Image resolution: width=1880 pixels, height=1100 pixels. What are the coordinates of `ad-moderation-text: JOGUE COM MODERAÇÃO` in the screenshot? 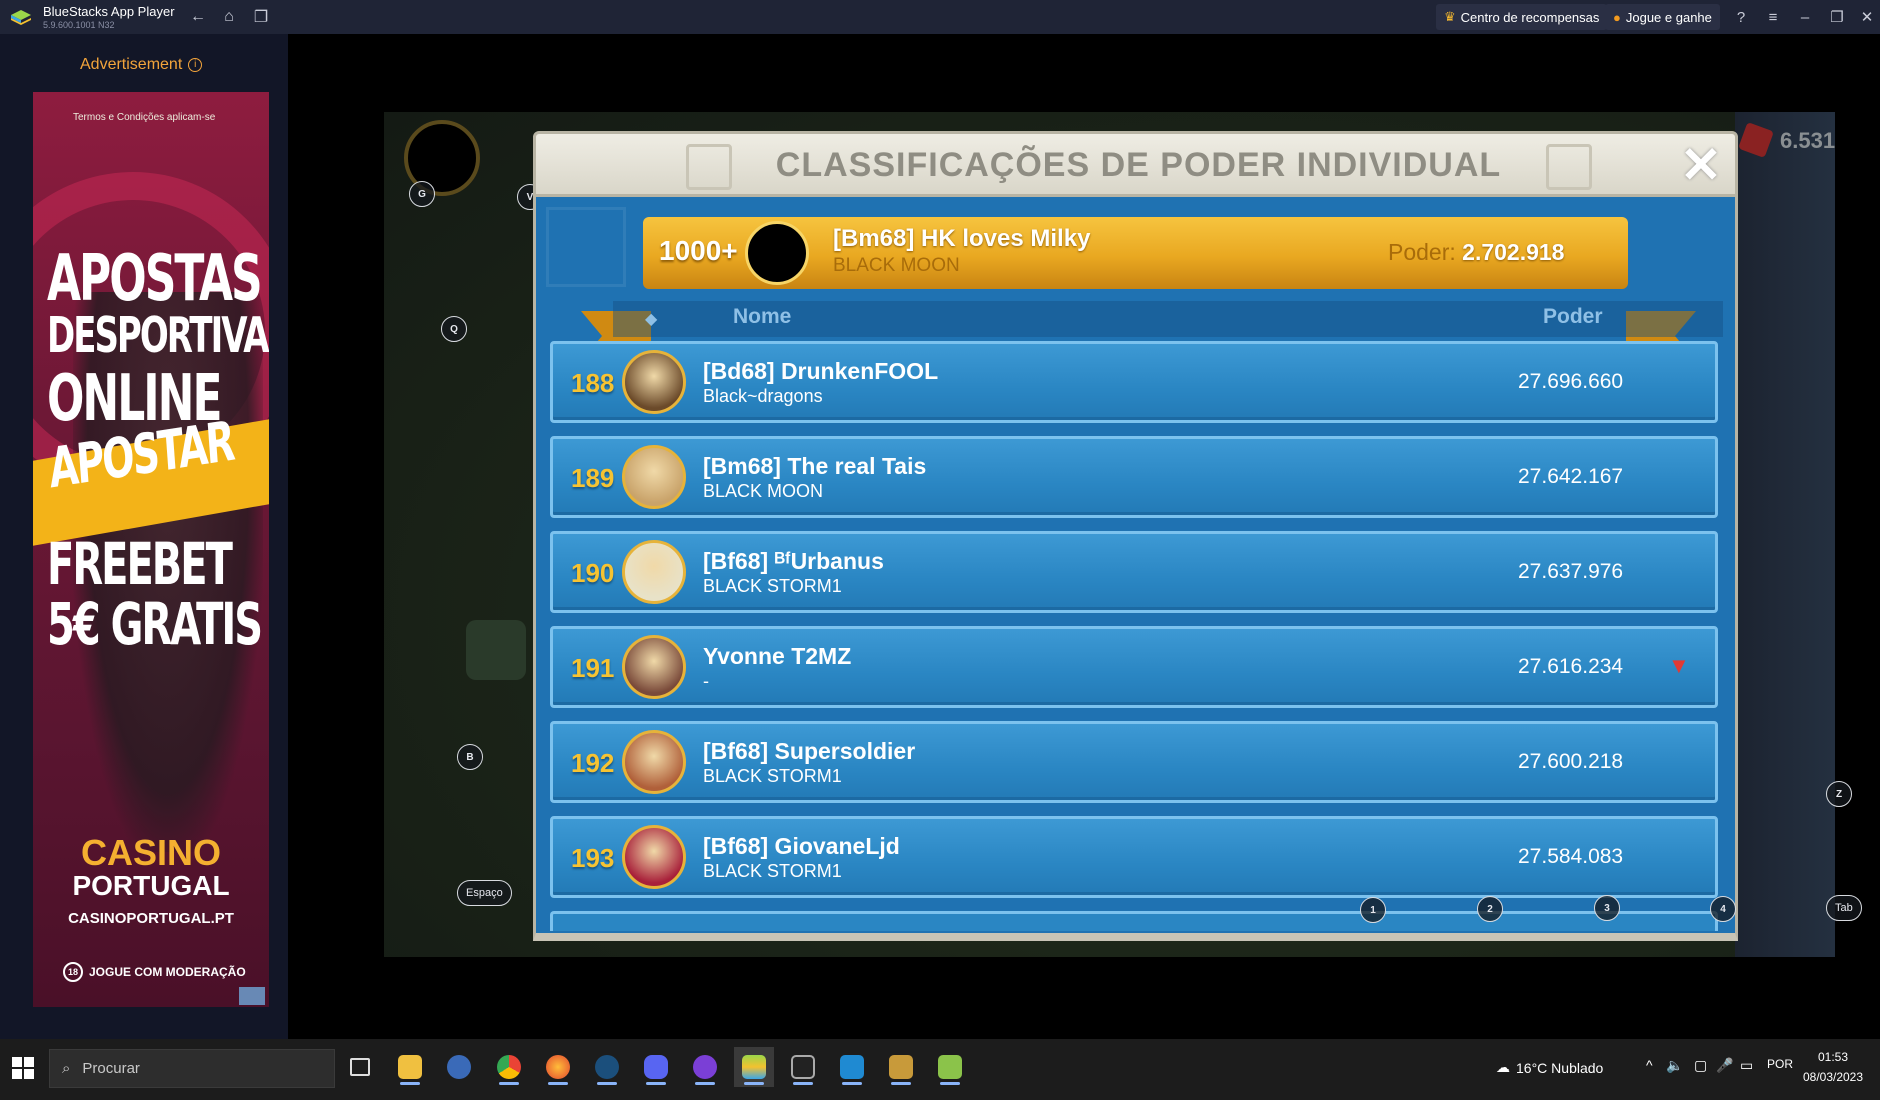 It's located at (167, 972).